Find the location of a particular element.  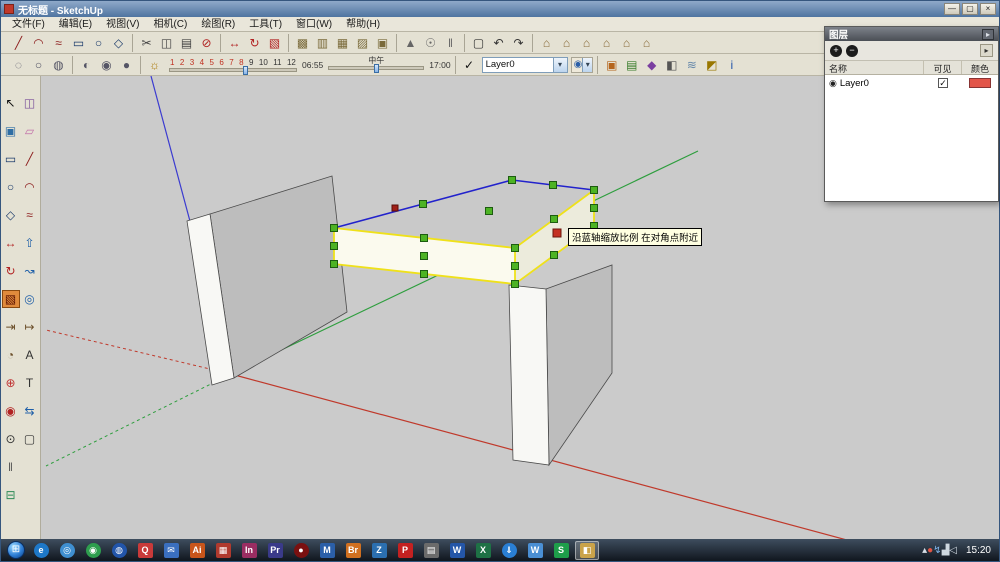

style-hidden-line-button: ◍ is located at coordinates (58, 65).